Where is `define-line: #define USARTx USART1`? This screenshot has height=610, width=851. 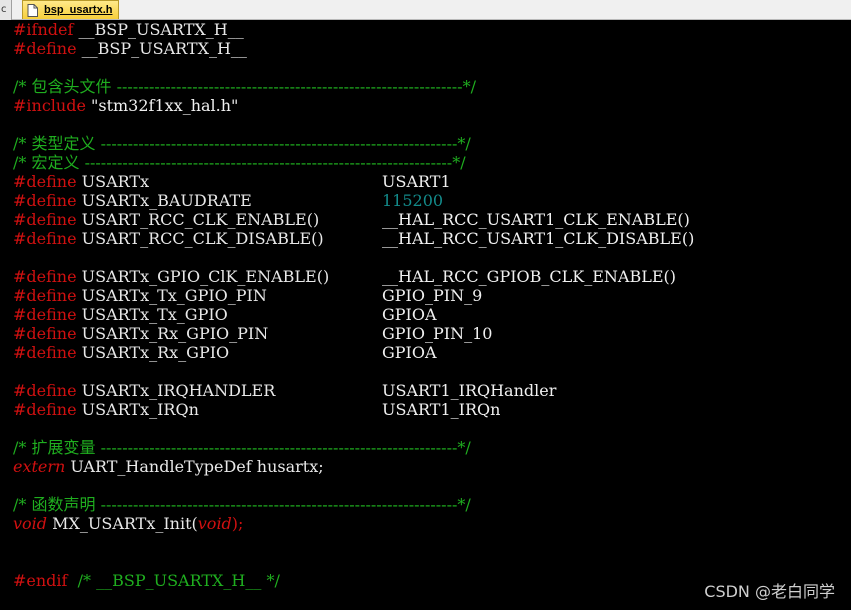
define-line: #define USARTx USART1 is located at coordinates (232, 181).